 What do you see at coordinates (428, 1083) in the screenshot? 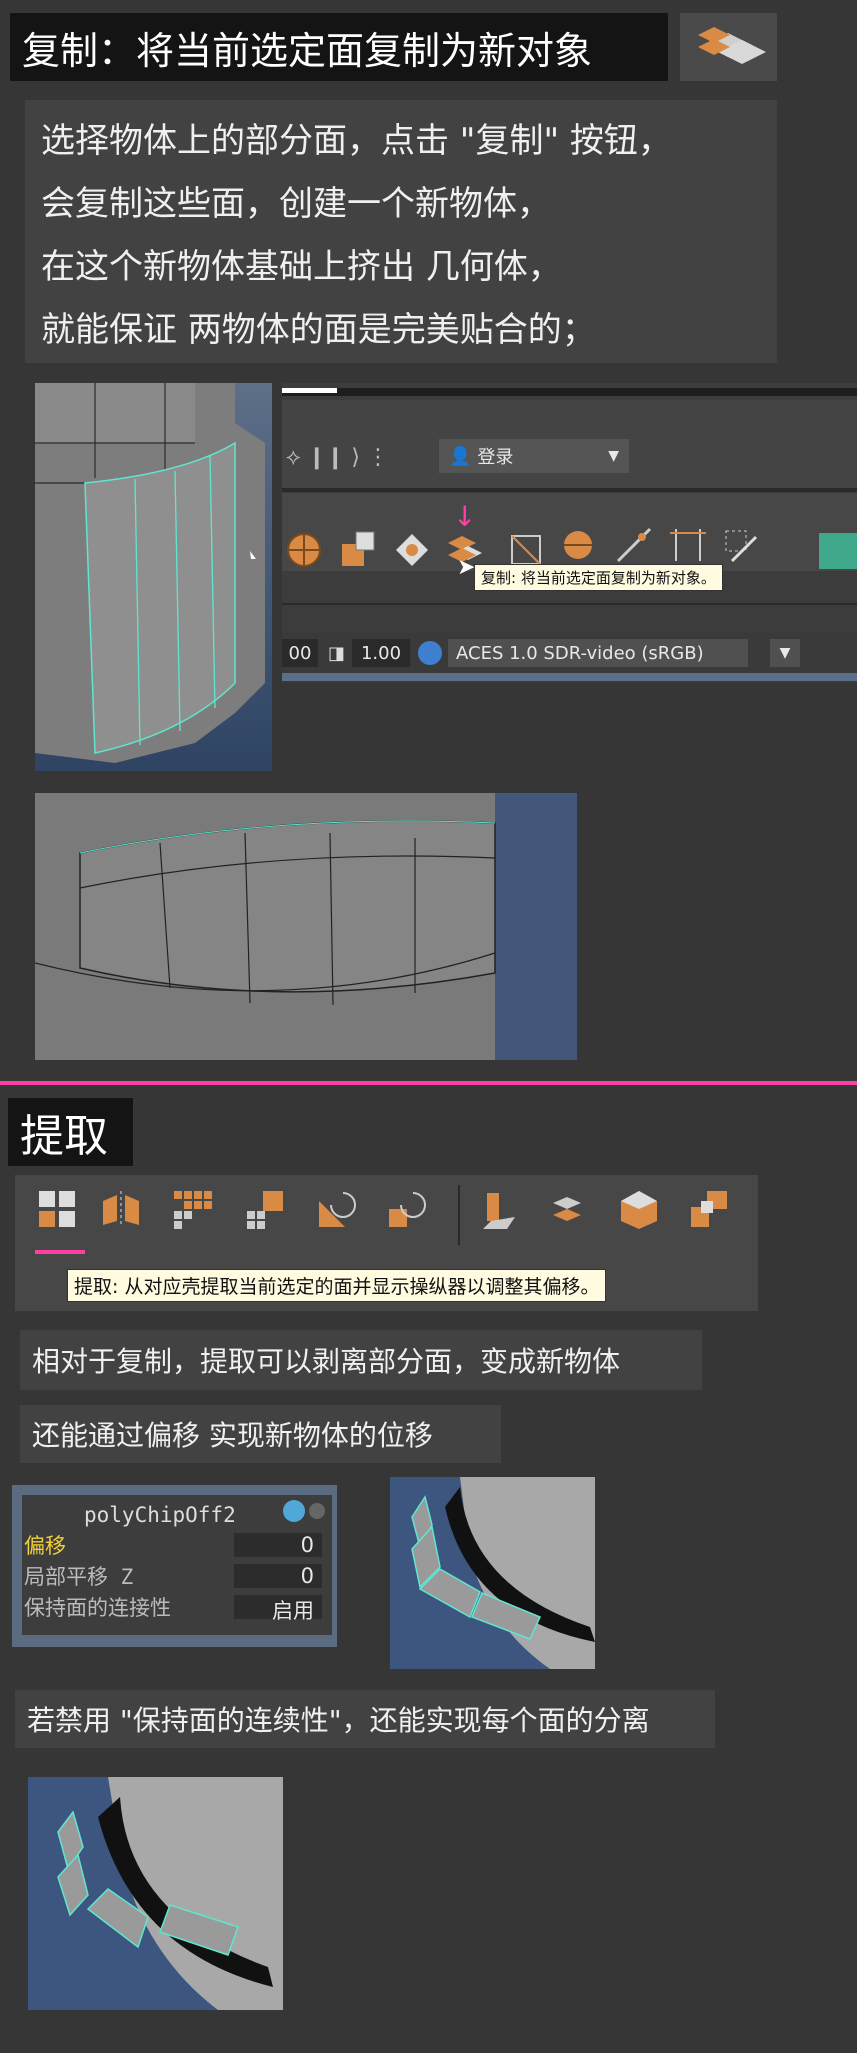
I see `section-divider` at bounding box center [428, 1083].